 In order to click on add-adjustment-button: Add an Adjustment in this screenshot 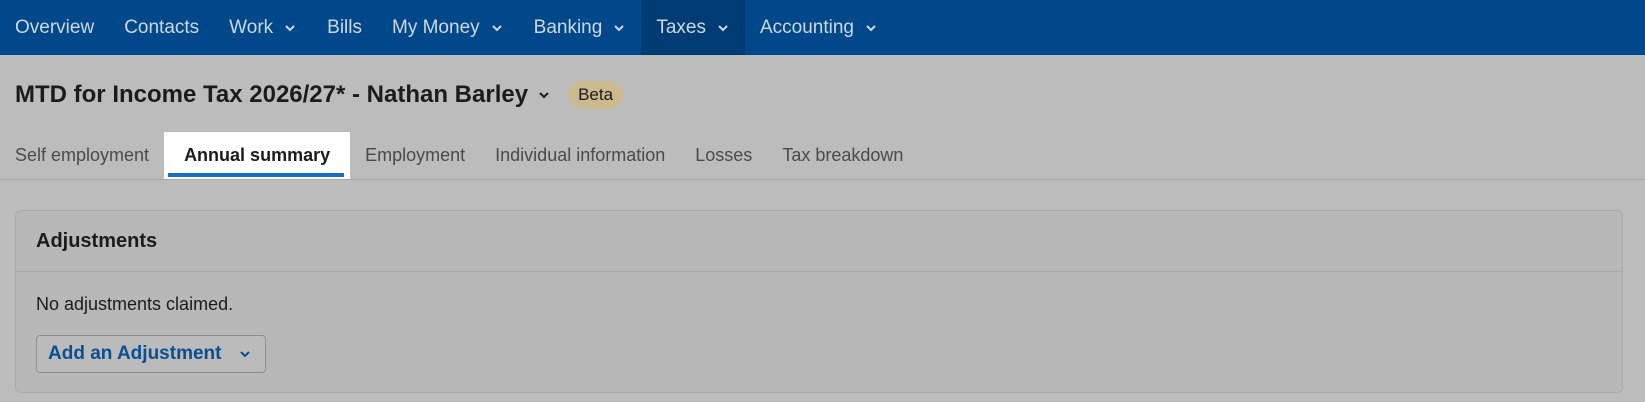, I will do `click(151, 354)`.